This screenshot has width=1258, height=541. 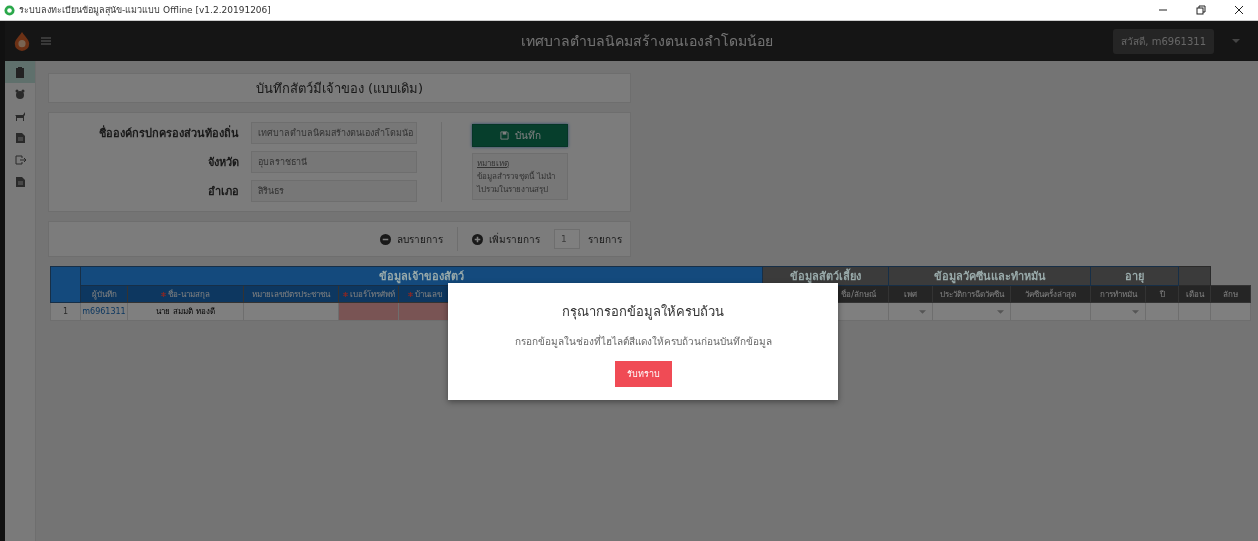 What do you see at coordinates (1239, 10) in the screenshot?
I see `close-icon` at bounding box center [1239, 10].